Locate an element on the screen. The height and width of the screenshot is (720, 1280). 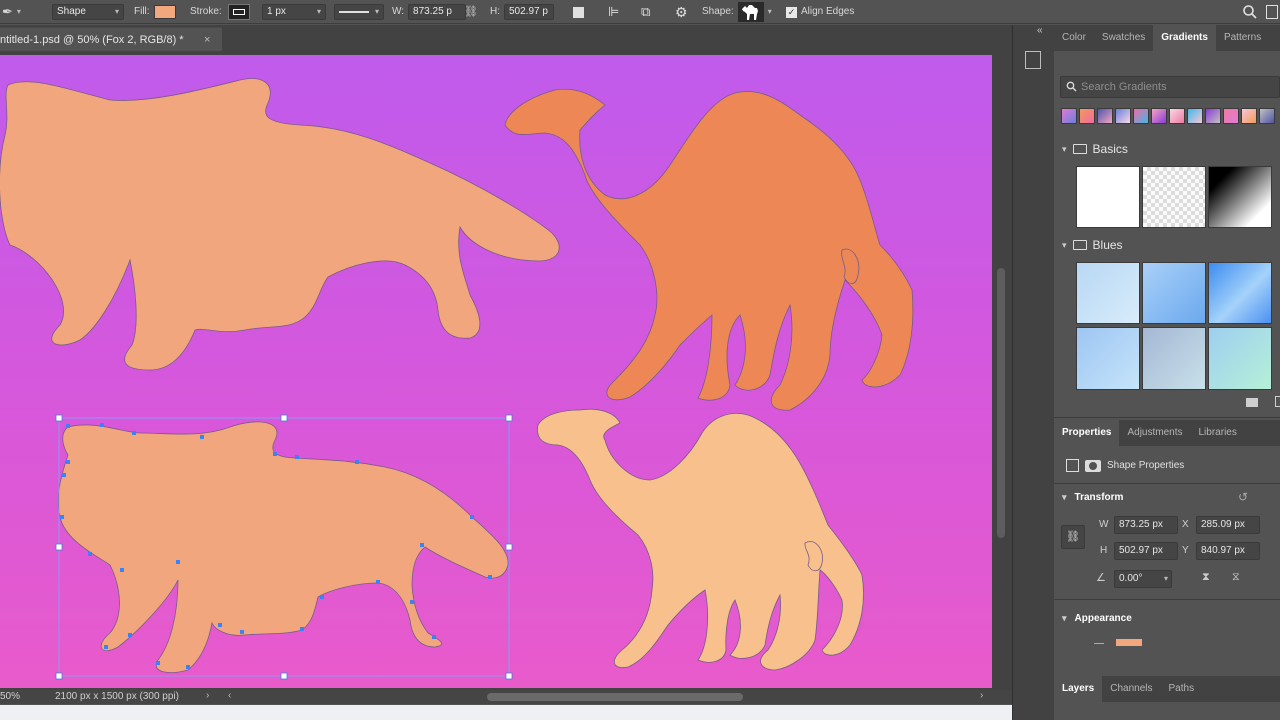
tab-libraries: Libraries is located at coordinates (1218, 433).